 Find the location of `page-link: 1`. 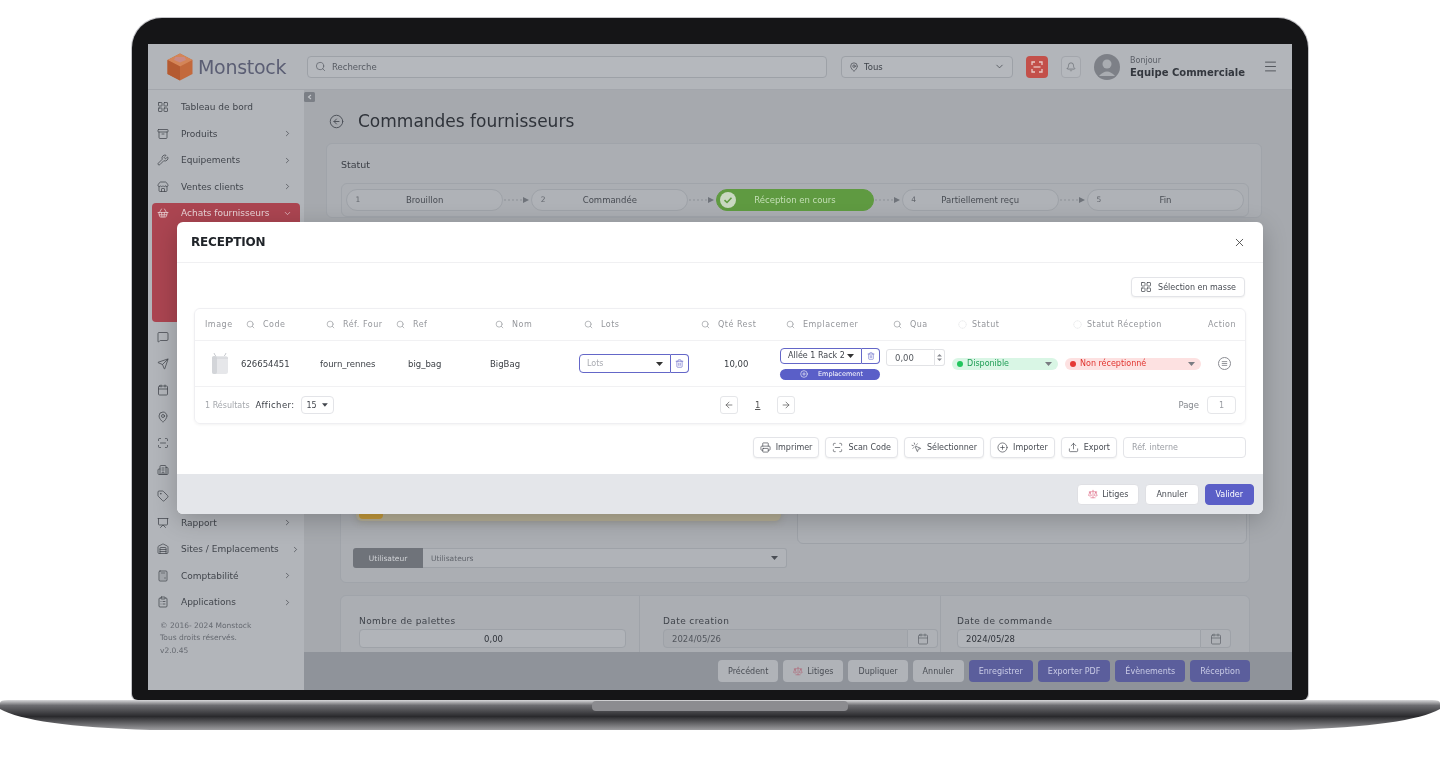

page-link: 1 is located at coordinates (758, 405).